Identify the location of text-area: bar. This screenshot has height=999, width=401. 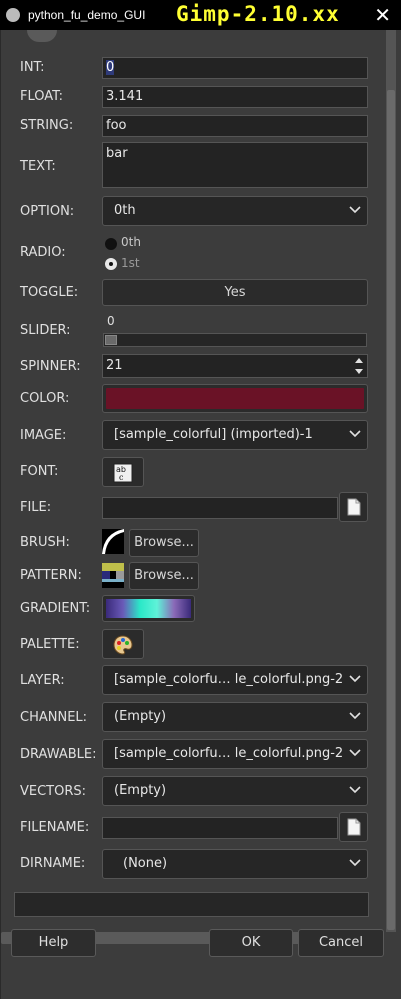
(235, 165).